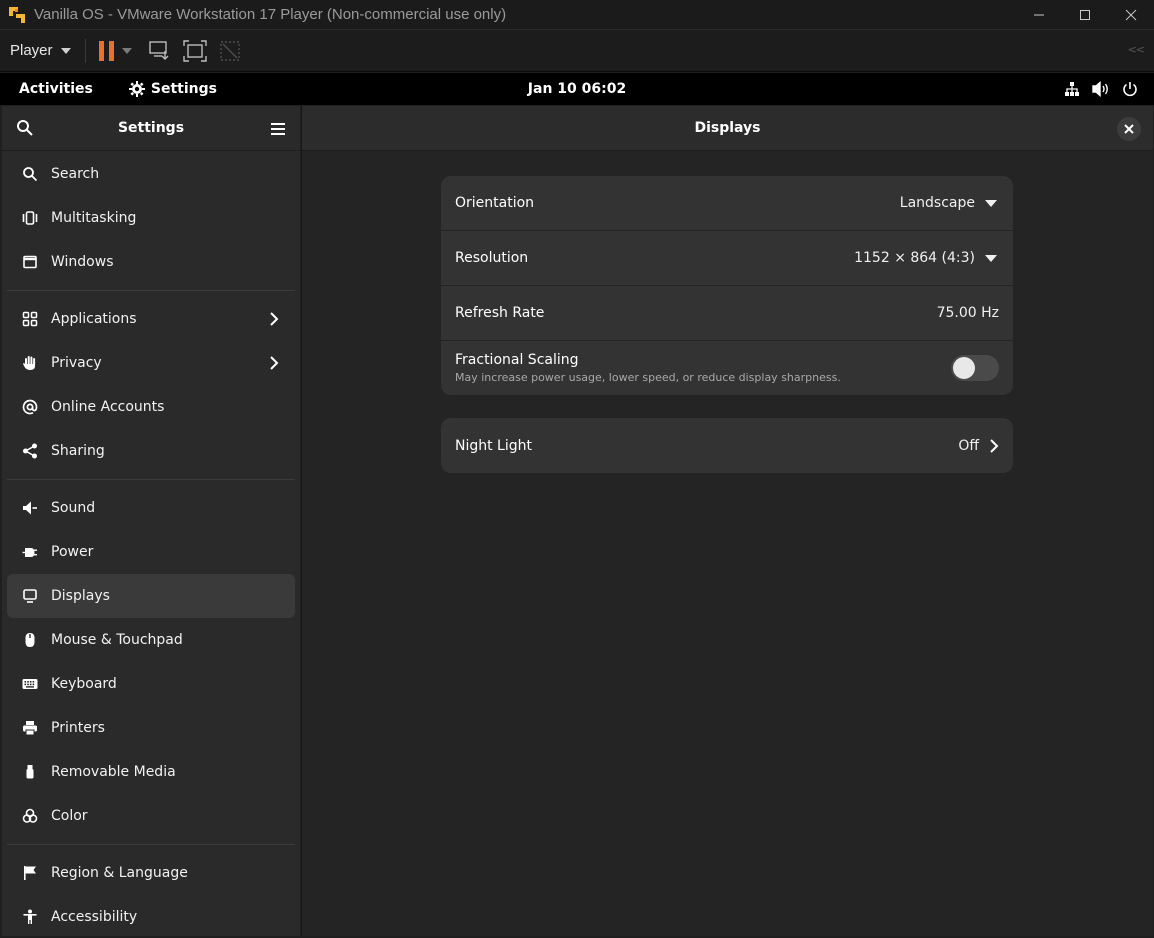 This screenshot has height=938, width=1154. Describe the element at coordinates (30, 407) in the screenshot. I see `at-sign-icon` at that location.